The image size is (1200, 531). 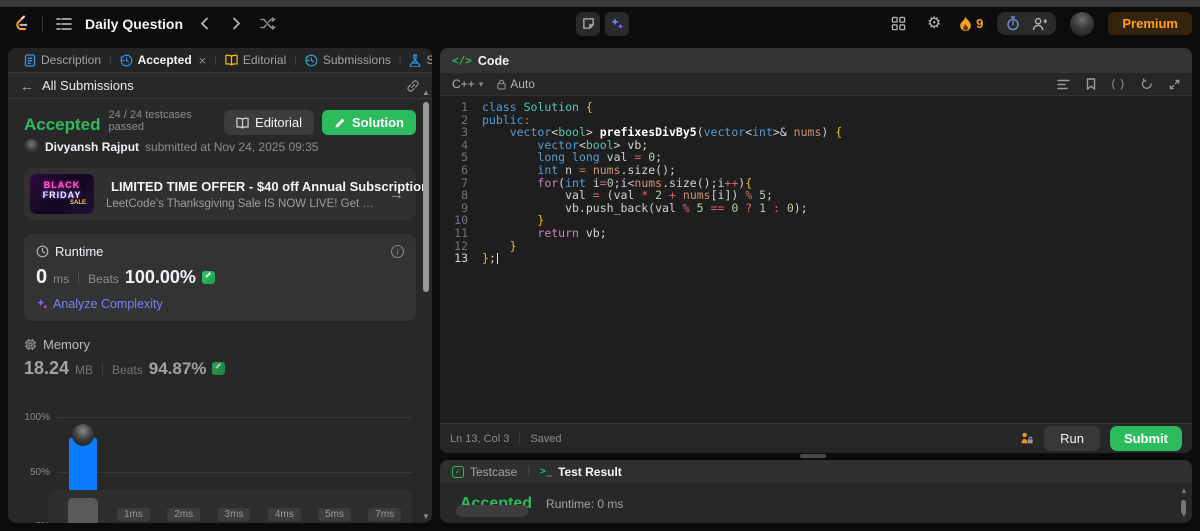 I want to click on streak-counter: 9, so click(x=971, y=24).